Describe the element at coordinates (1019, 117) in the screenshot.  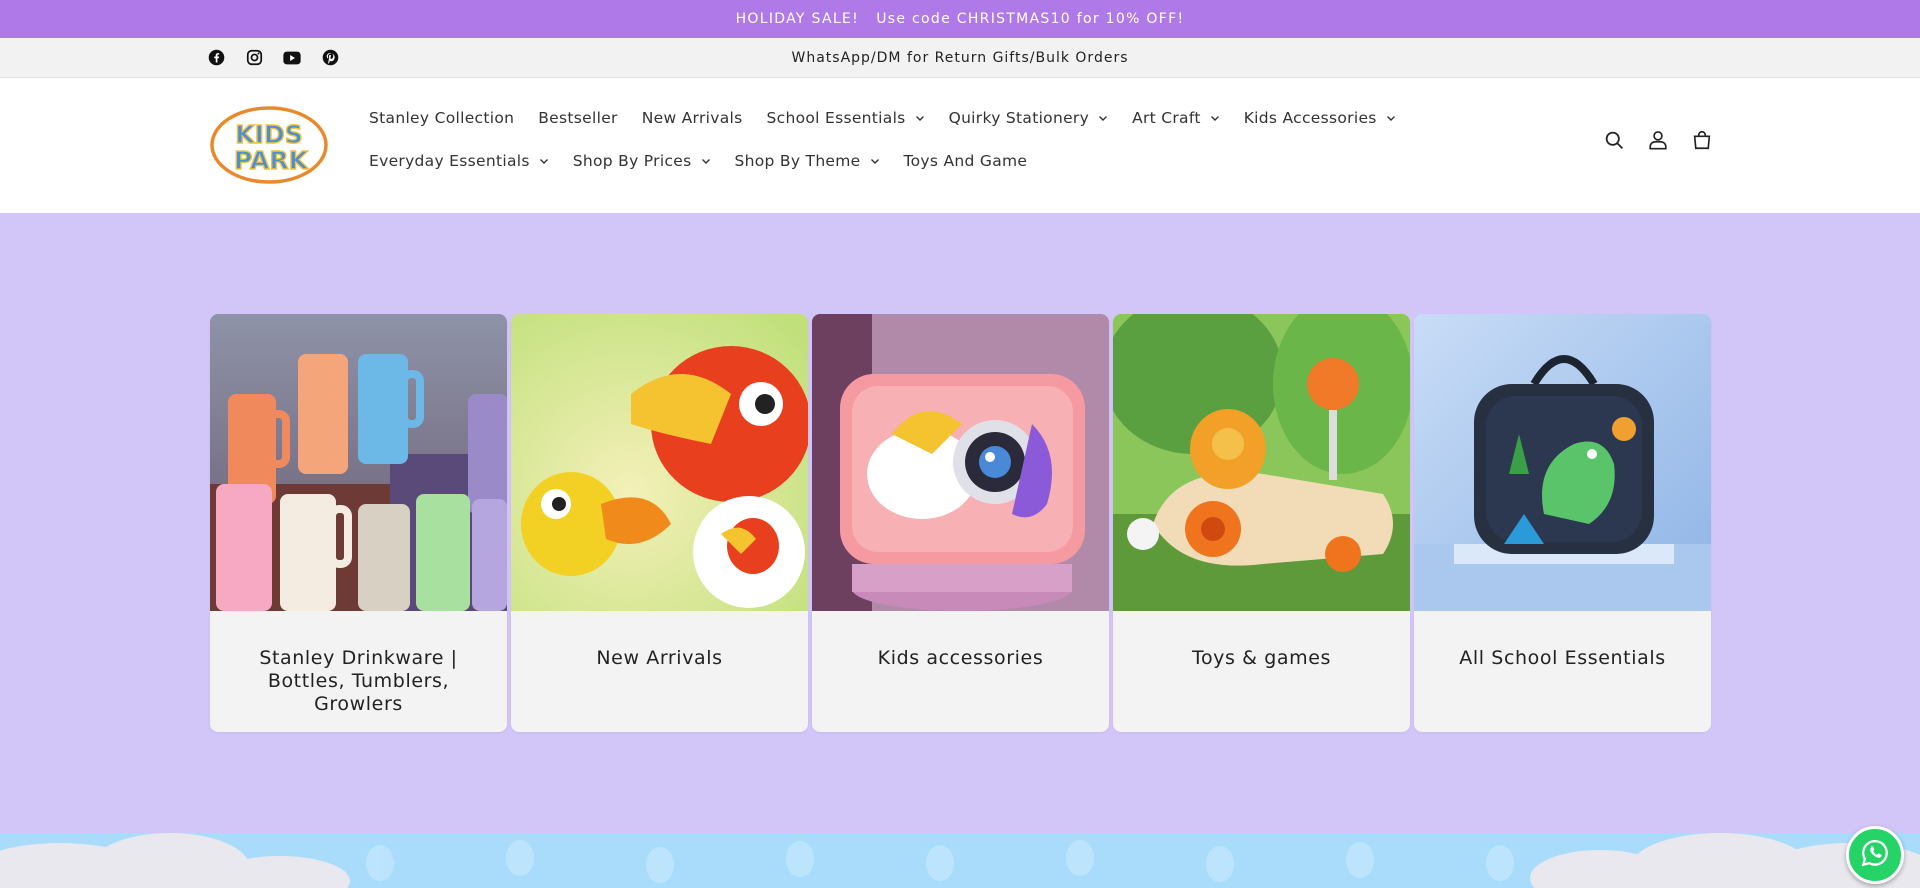
I see `nav-item-label: Quirky Stationery` at that location.